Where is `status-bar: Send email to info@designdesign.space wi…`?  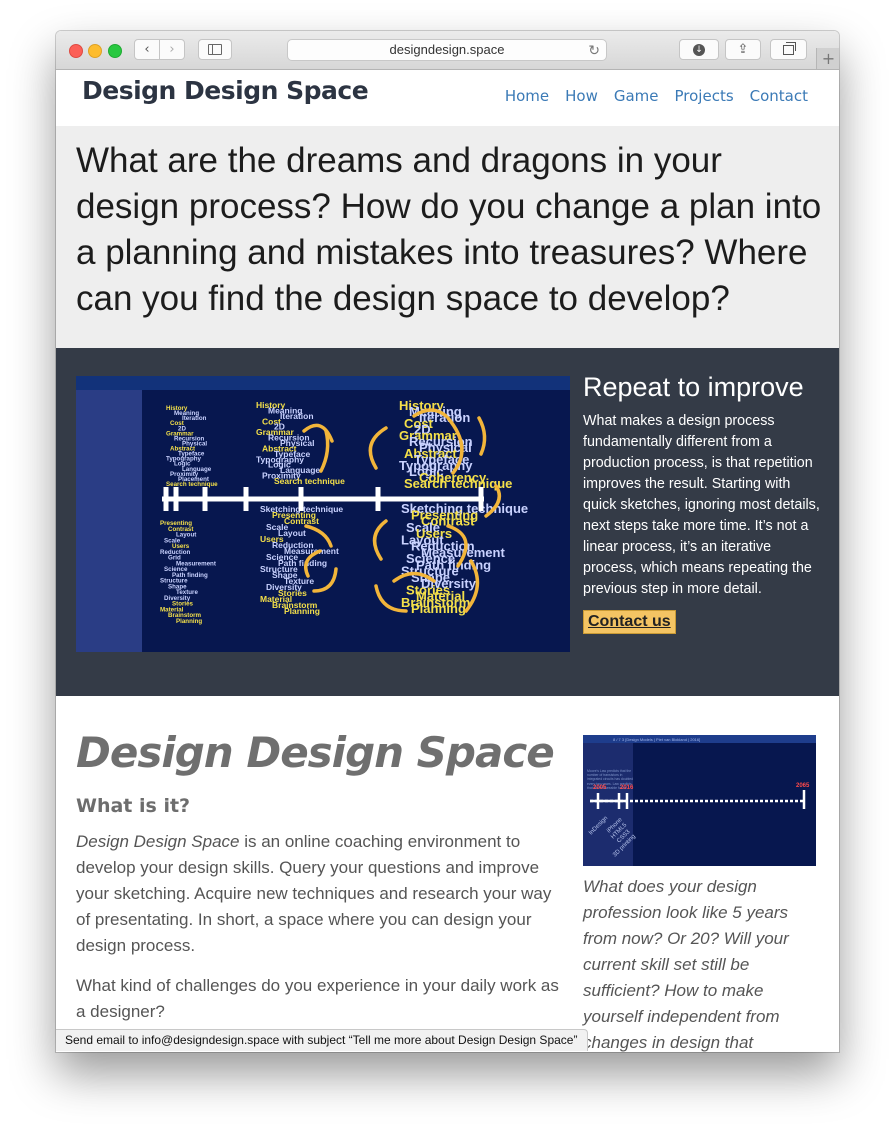
status-bar: Send email to info@designdesign.space wi… is located at coordinates (322, 1040).